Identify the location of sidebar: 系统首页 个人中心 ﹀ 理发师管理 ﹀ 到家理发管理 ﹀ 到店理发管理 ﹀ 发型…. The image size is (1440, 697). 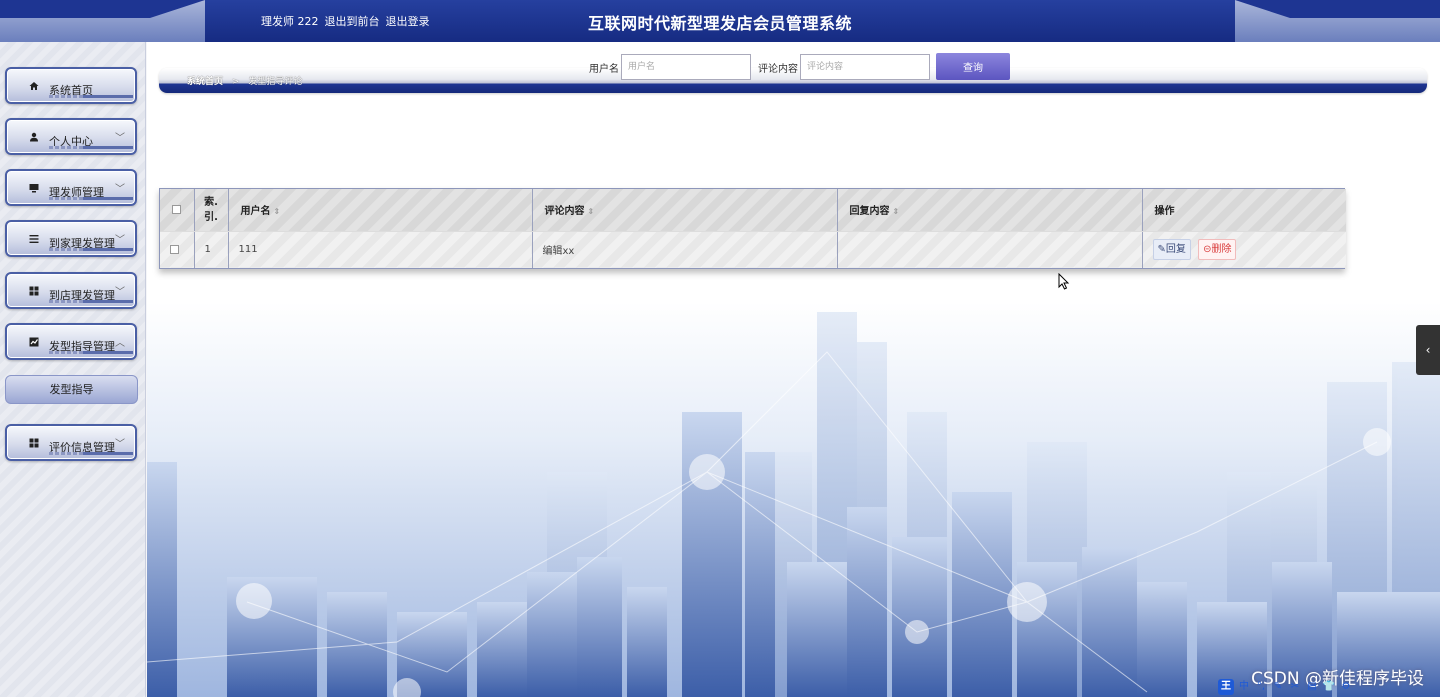
(73, 369).